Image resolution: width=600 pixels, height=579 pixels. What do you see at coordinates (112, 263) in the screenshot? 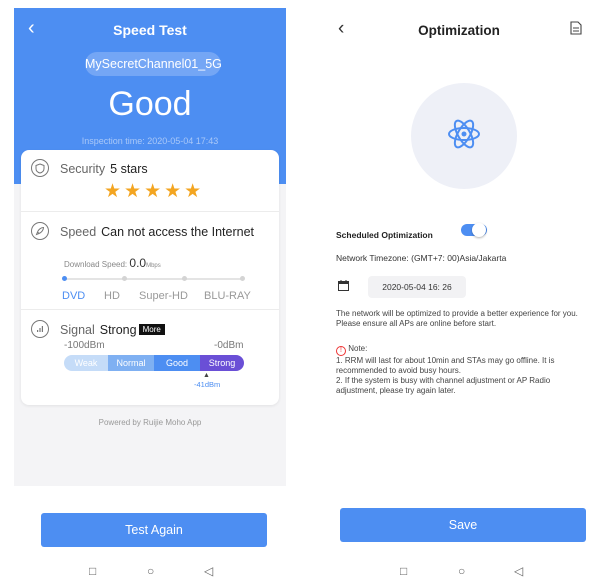
I see `download-speed: Download Speed: 0.0Mbps` at bounding box center [112, 263].